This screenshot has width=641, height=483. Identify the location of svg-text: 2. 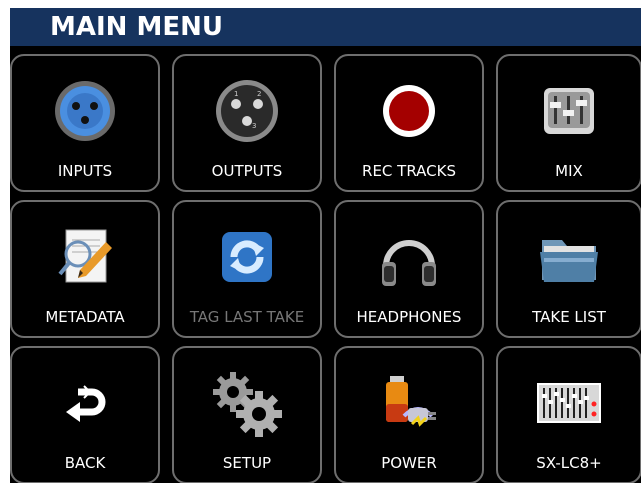
(259, 94).